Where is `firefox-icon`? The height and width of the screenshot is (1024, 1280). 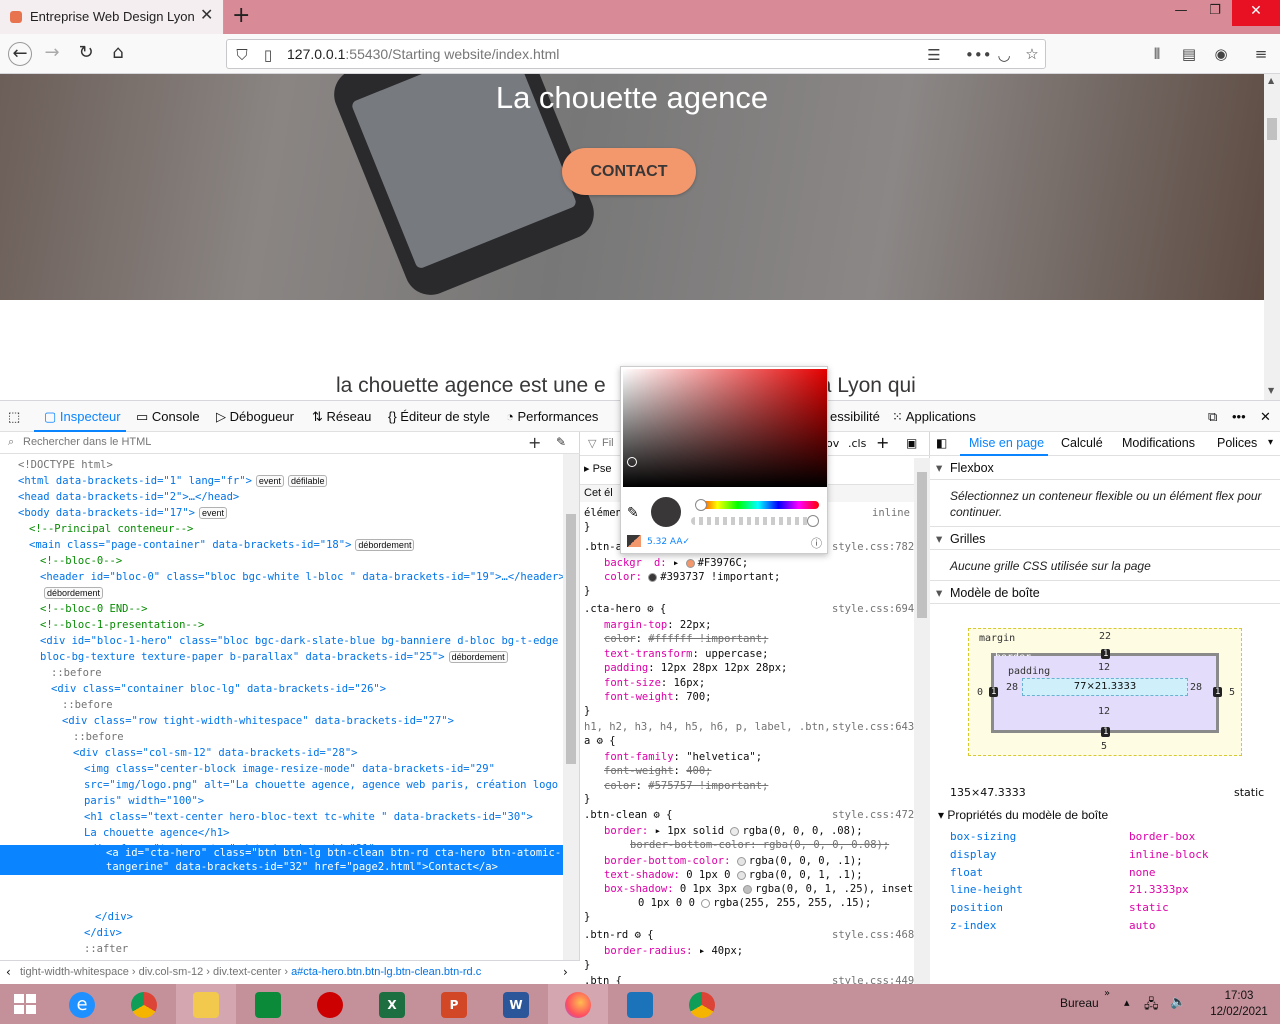
firefox-icon is located at coordinates (578, 1004).